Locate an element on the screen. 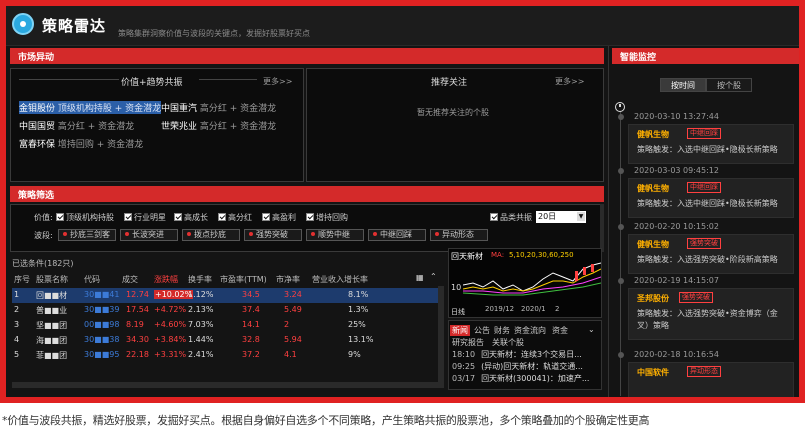 The width and height of the screenshot is (805, 431). cell-no: 1 is located at coordinates (17, 294).